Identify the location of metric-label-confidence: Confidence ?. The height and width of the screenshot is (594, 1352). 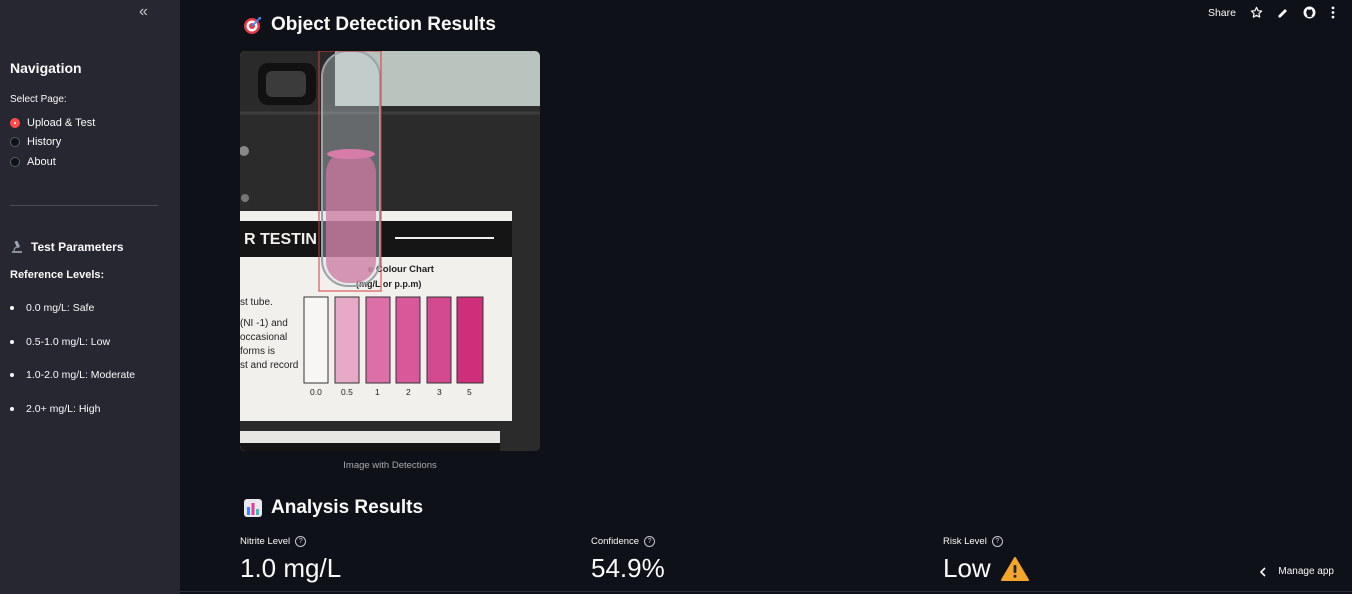
(623, 541).